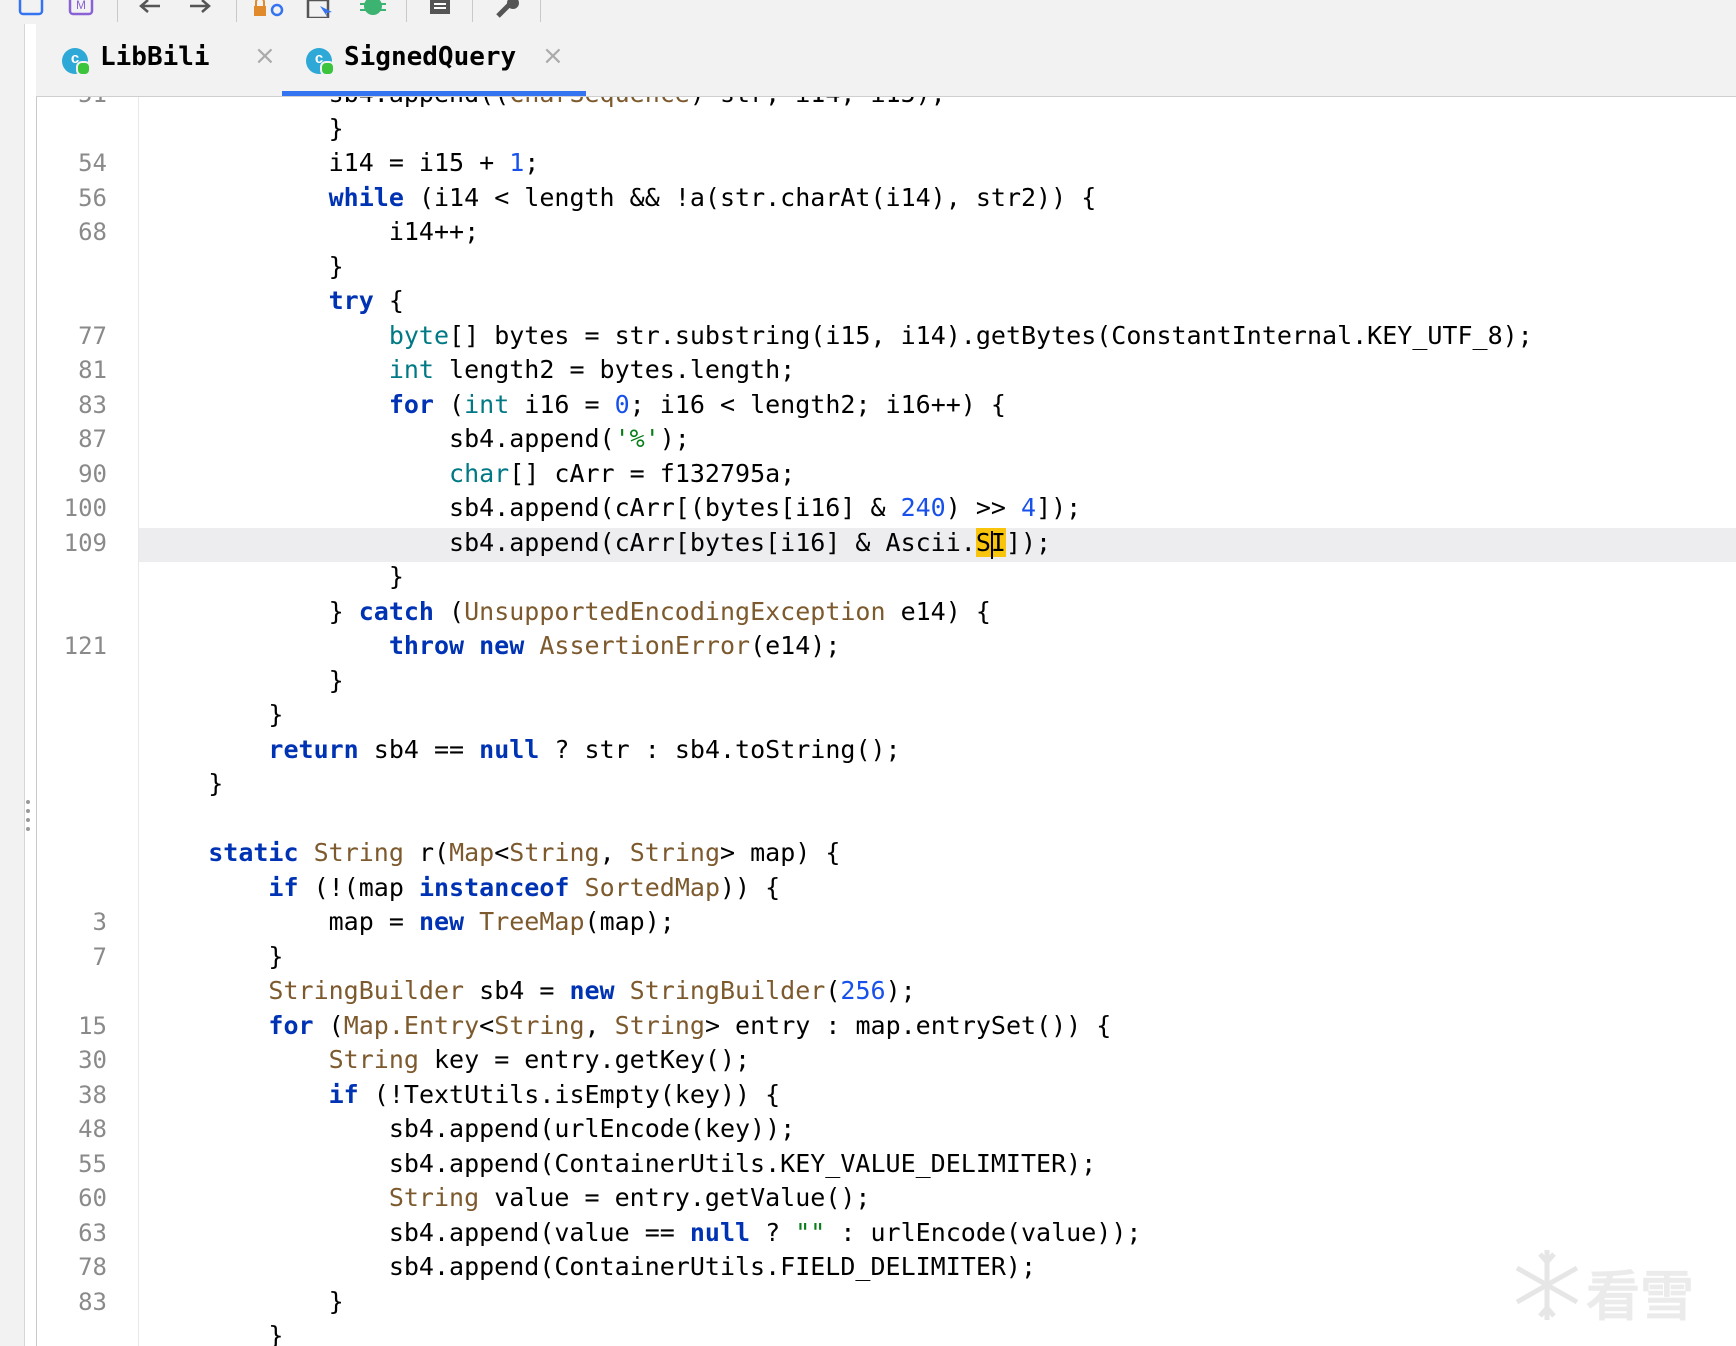 The width and height of the screenshot is (1736, 1346). I want to click on code-token: sb4.append((, so click(329, 102).